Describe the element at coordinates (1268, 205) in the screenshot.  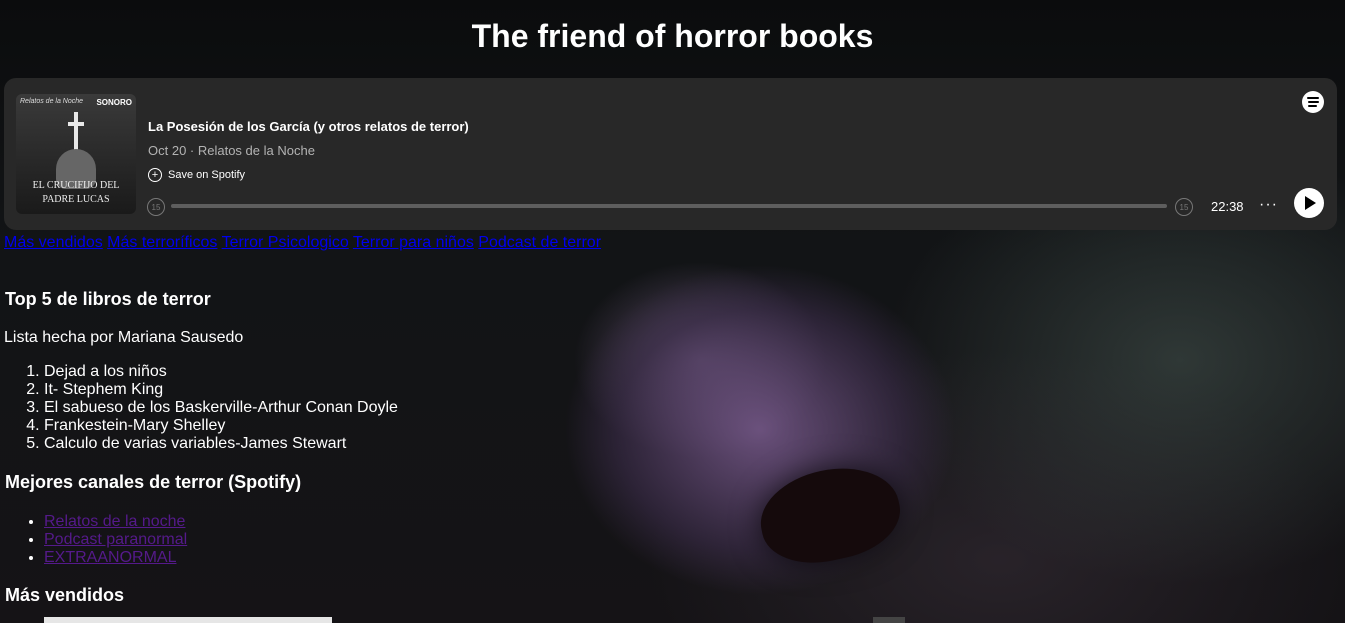
I see `more-options-icon: ···` at that location.